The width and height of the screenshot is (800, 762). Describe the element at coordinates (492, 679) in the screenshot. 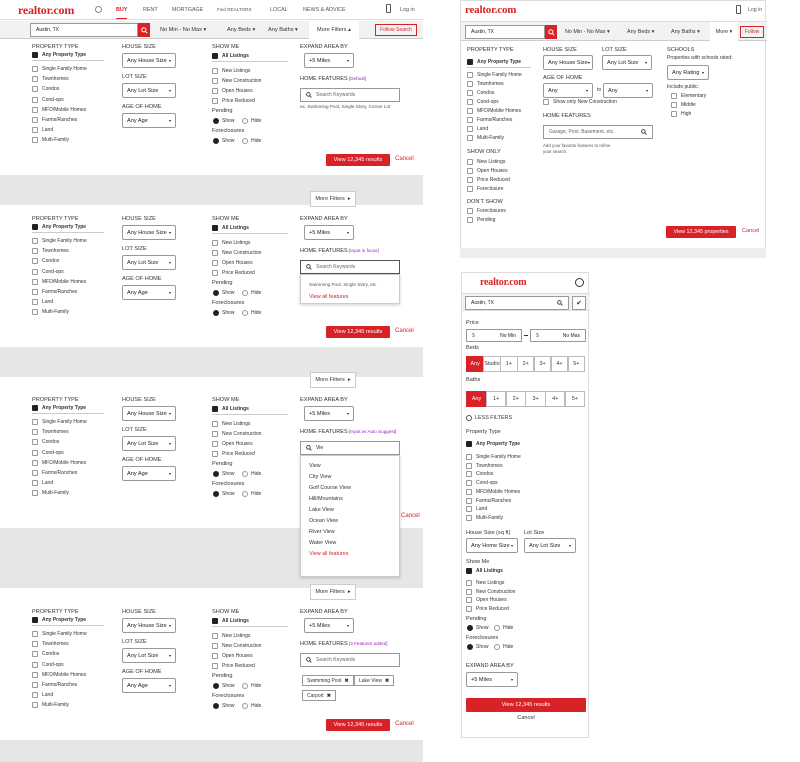

I see `expand-area-select: +5 Miles ▾` at that location.